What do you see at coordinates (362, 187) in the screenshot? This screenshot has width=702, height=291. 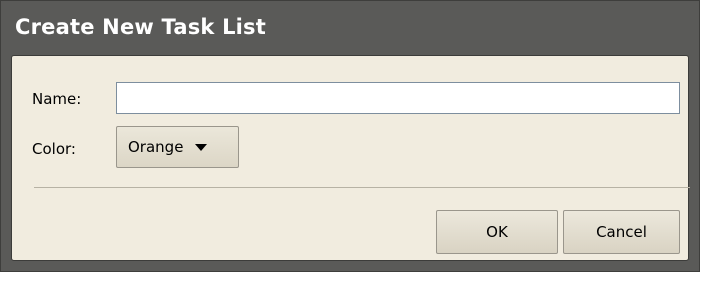 I see `divider` at bounding box center [362, 187].